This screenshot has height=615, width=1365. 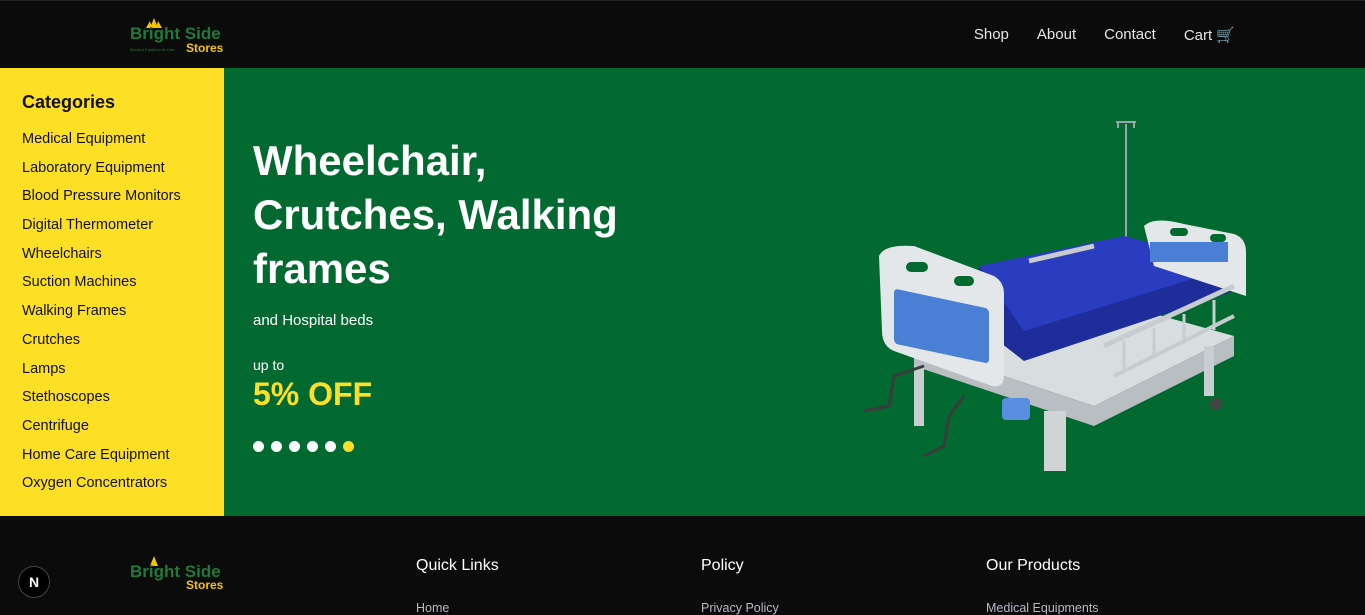 I want to click on category-item: Home Care Equipment, so click(x=123, y=461).